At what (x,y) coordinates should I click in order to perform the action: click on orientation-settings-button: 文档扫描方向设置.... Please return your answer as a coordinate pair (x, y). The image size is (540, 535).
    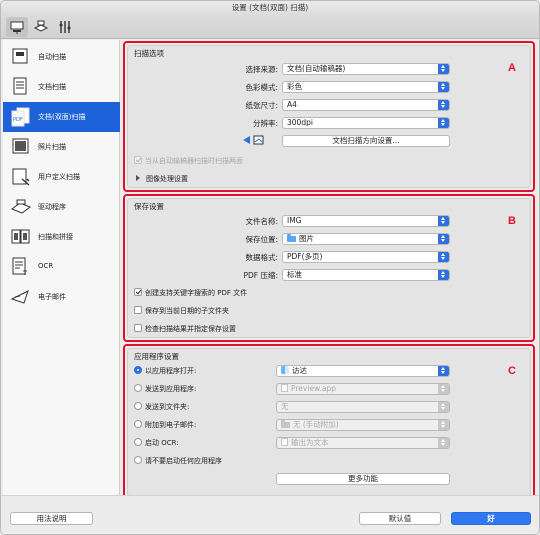
    Looking at the image, I should click on (366, 141).